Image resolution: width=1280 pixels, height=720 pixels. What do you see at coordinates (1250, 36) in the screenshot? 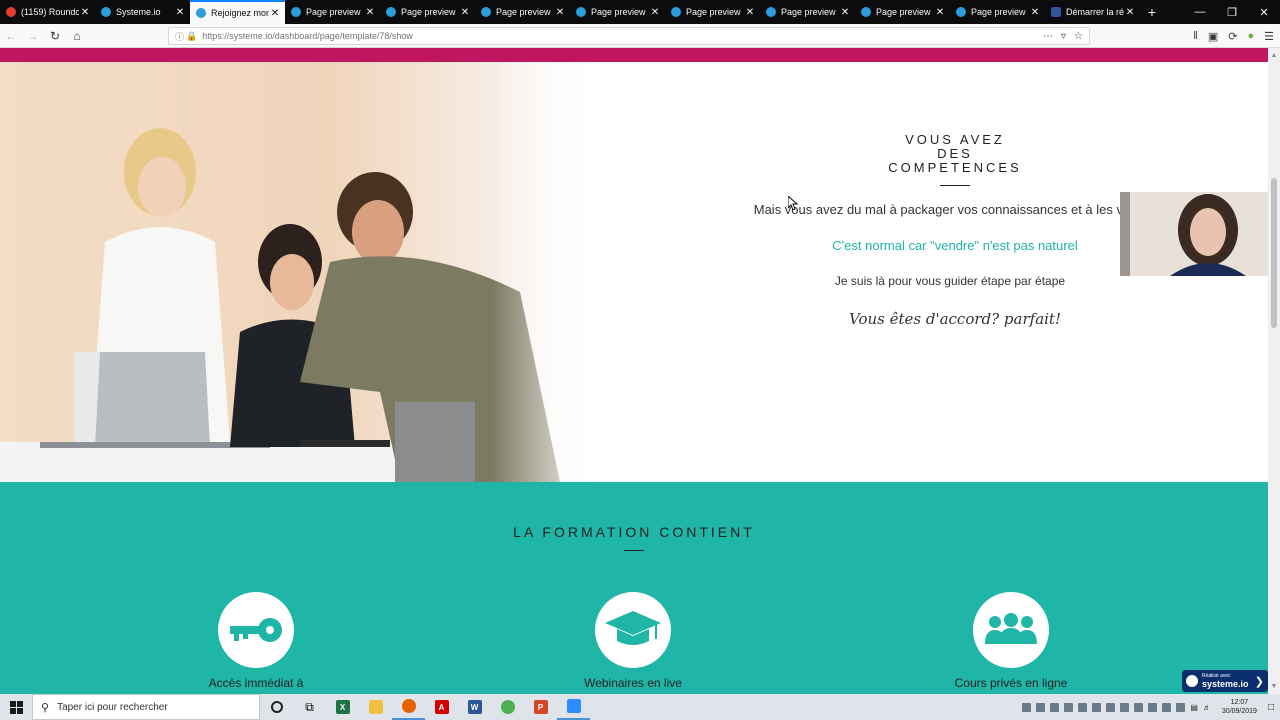
I see `extension-icon: ●` at bounding box center [1250, 36].